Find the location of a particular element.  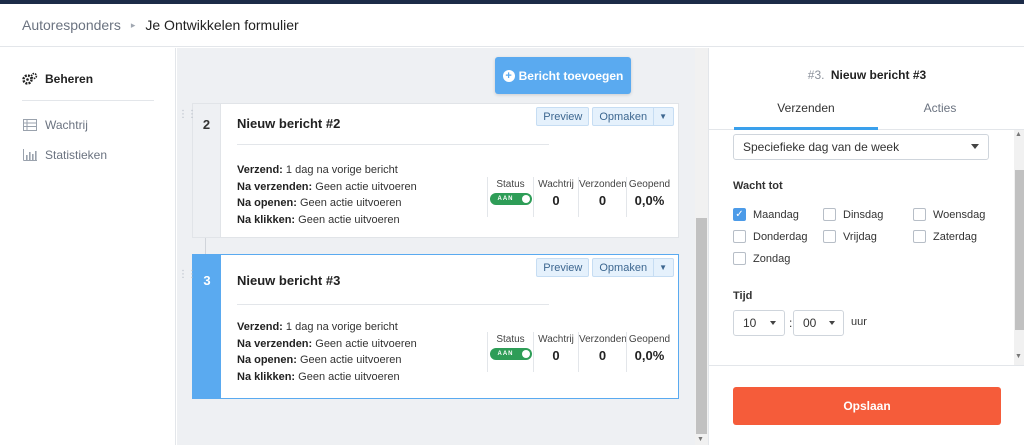

panel-footer: Opslaan is located at coordinates (866, 405).